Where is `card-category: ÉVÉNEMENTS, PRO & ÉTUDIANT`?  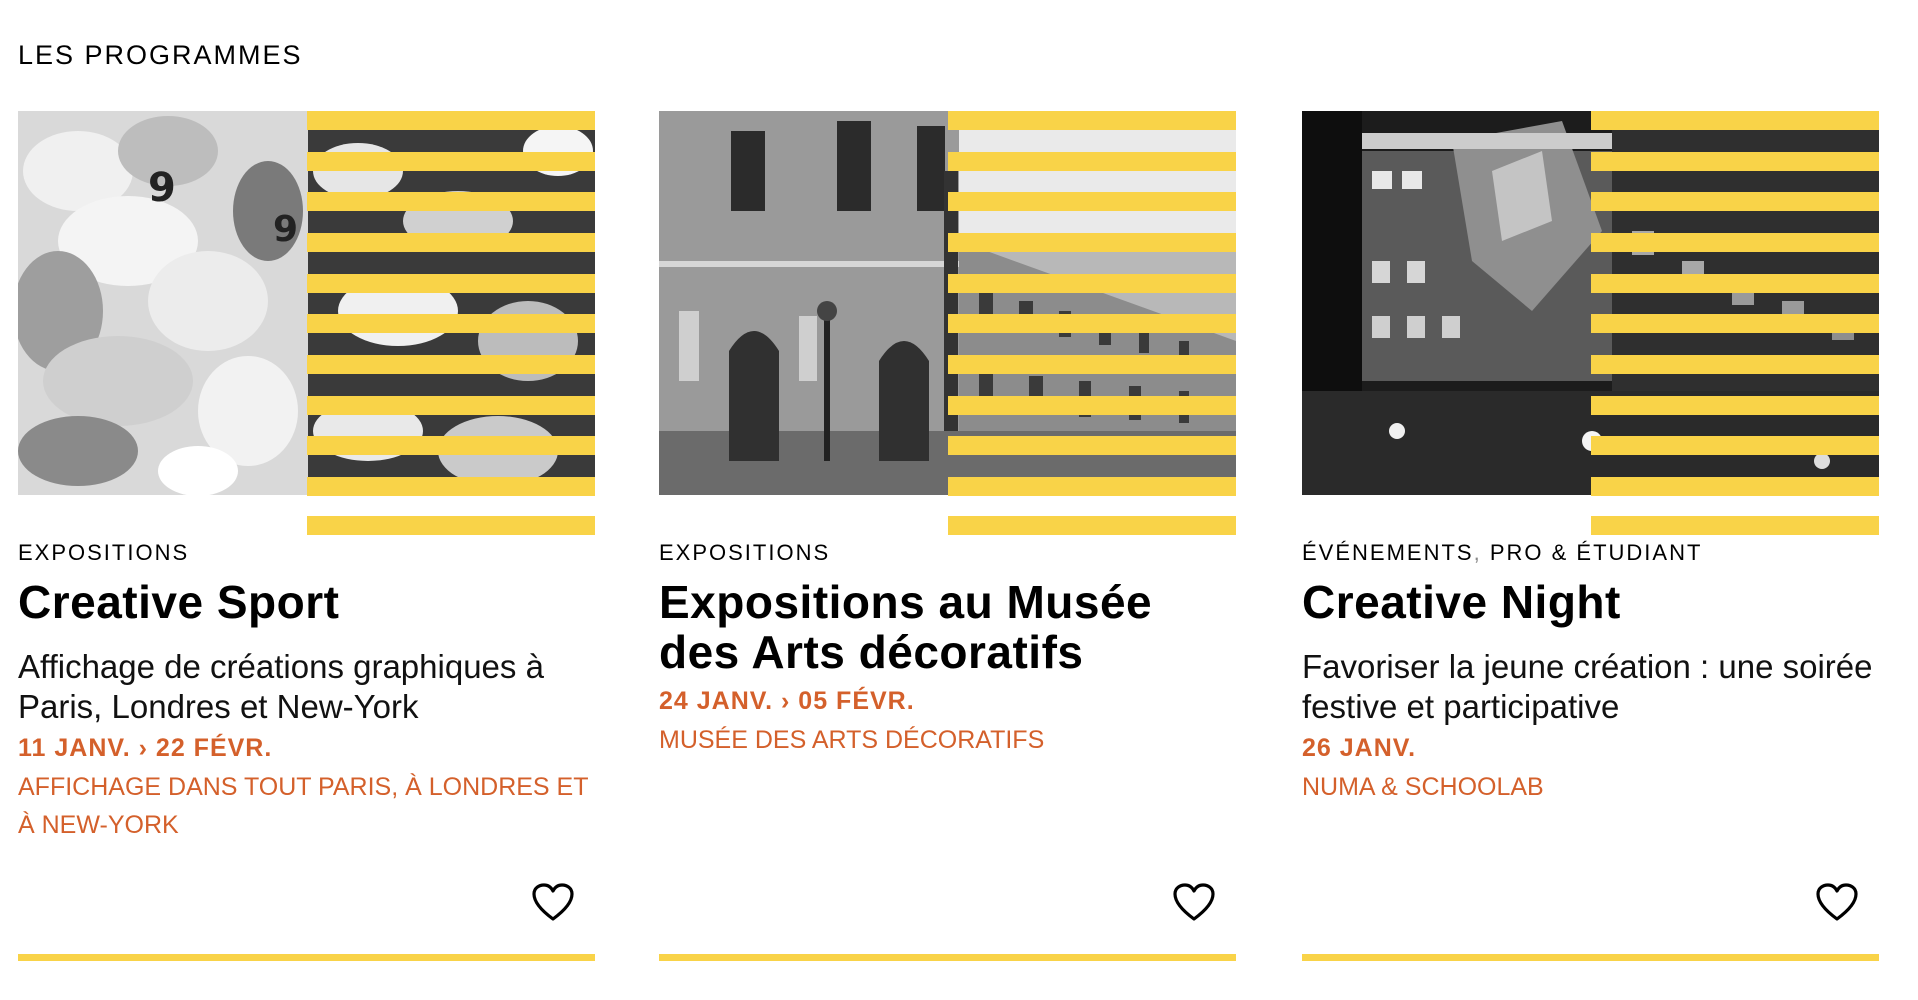
card-category: ÉVÉNEMENTS, PRO & ÉTUDIANT is located at coordinates (1502, 553).